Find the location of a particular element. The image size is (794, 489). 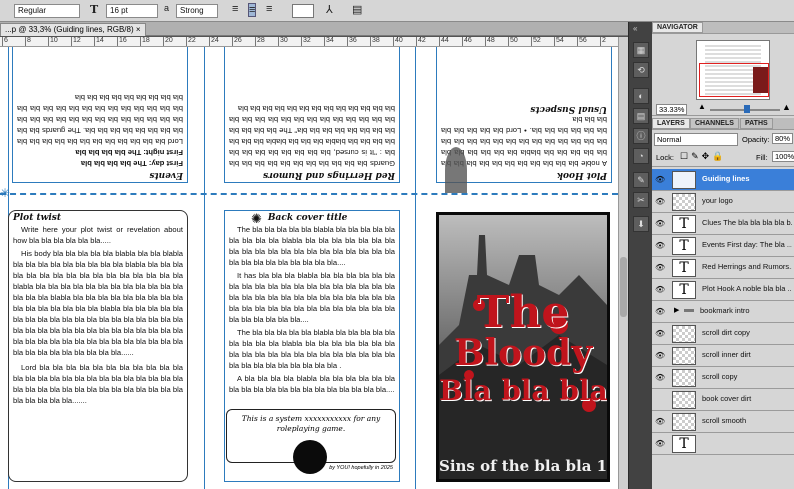

expand-group-icon: ▶ is located at coordinates (676, 310).